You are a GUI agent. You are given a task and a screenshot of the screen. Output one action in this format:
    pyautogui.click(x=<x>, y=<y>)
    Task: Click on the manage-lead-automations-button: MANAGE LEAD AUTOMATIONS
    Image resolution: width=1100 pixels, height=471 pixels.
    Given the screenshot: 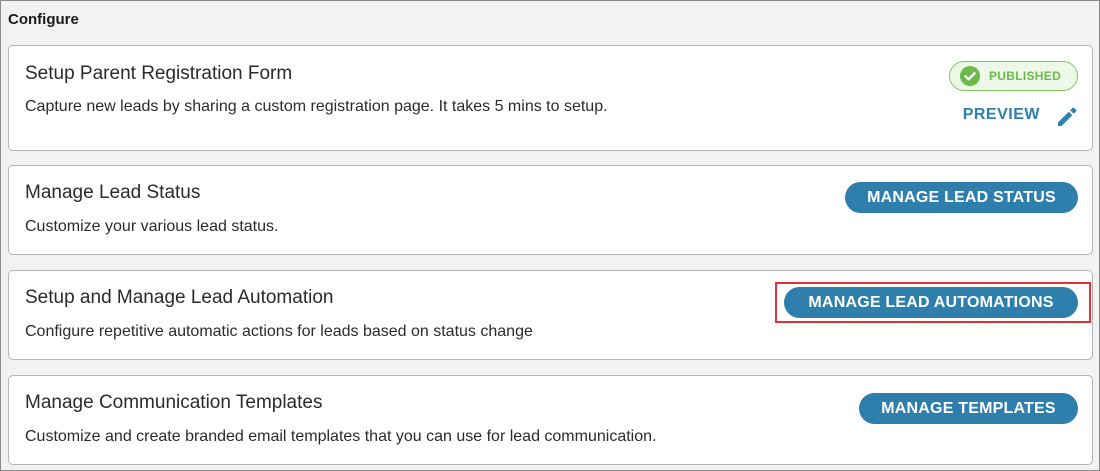 What is the action you would take?
    pyautogui.click(x=931, y=302)
    